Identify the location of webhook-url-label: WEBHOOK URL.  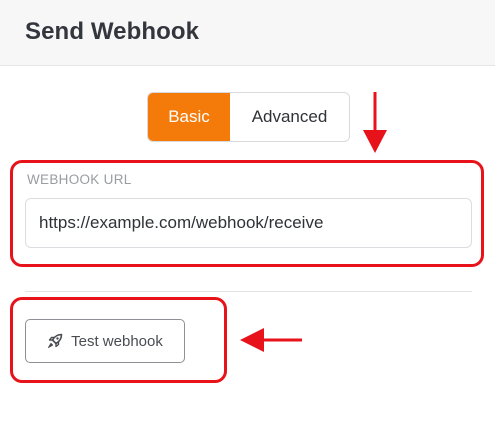
(79, 179).